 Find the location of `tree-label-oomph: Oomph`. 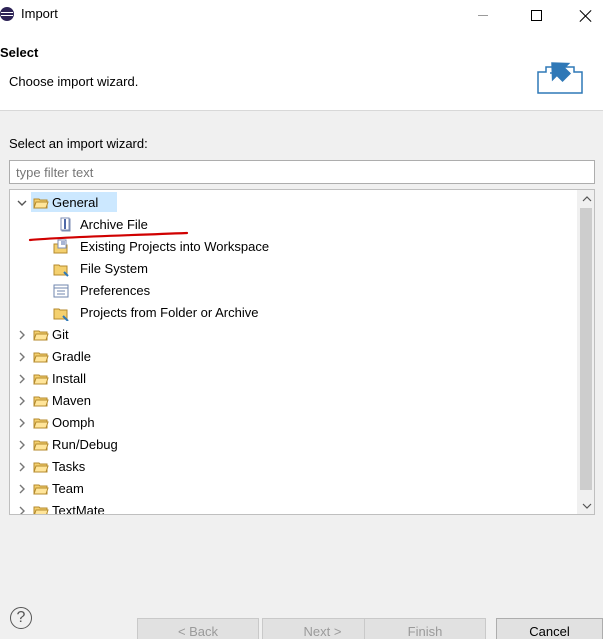

tree-label-oomph: Oomph is located at coordinates (73, 422).